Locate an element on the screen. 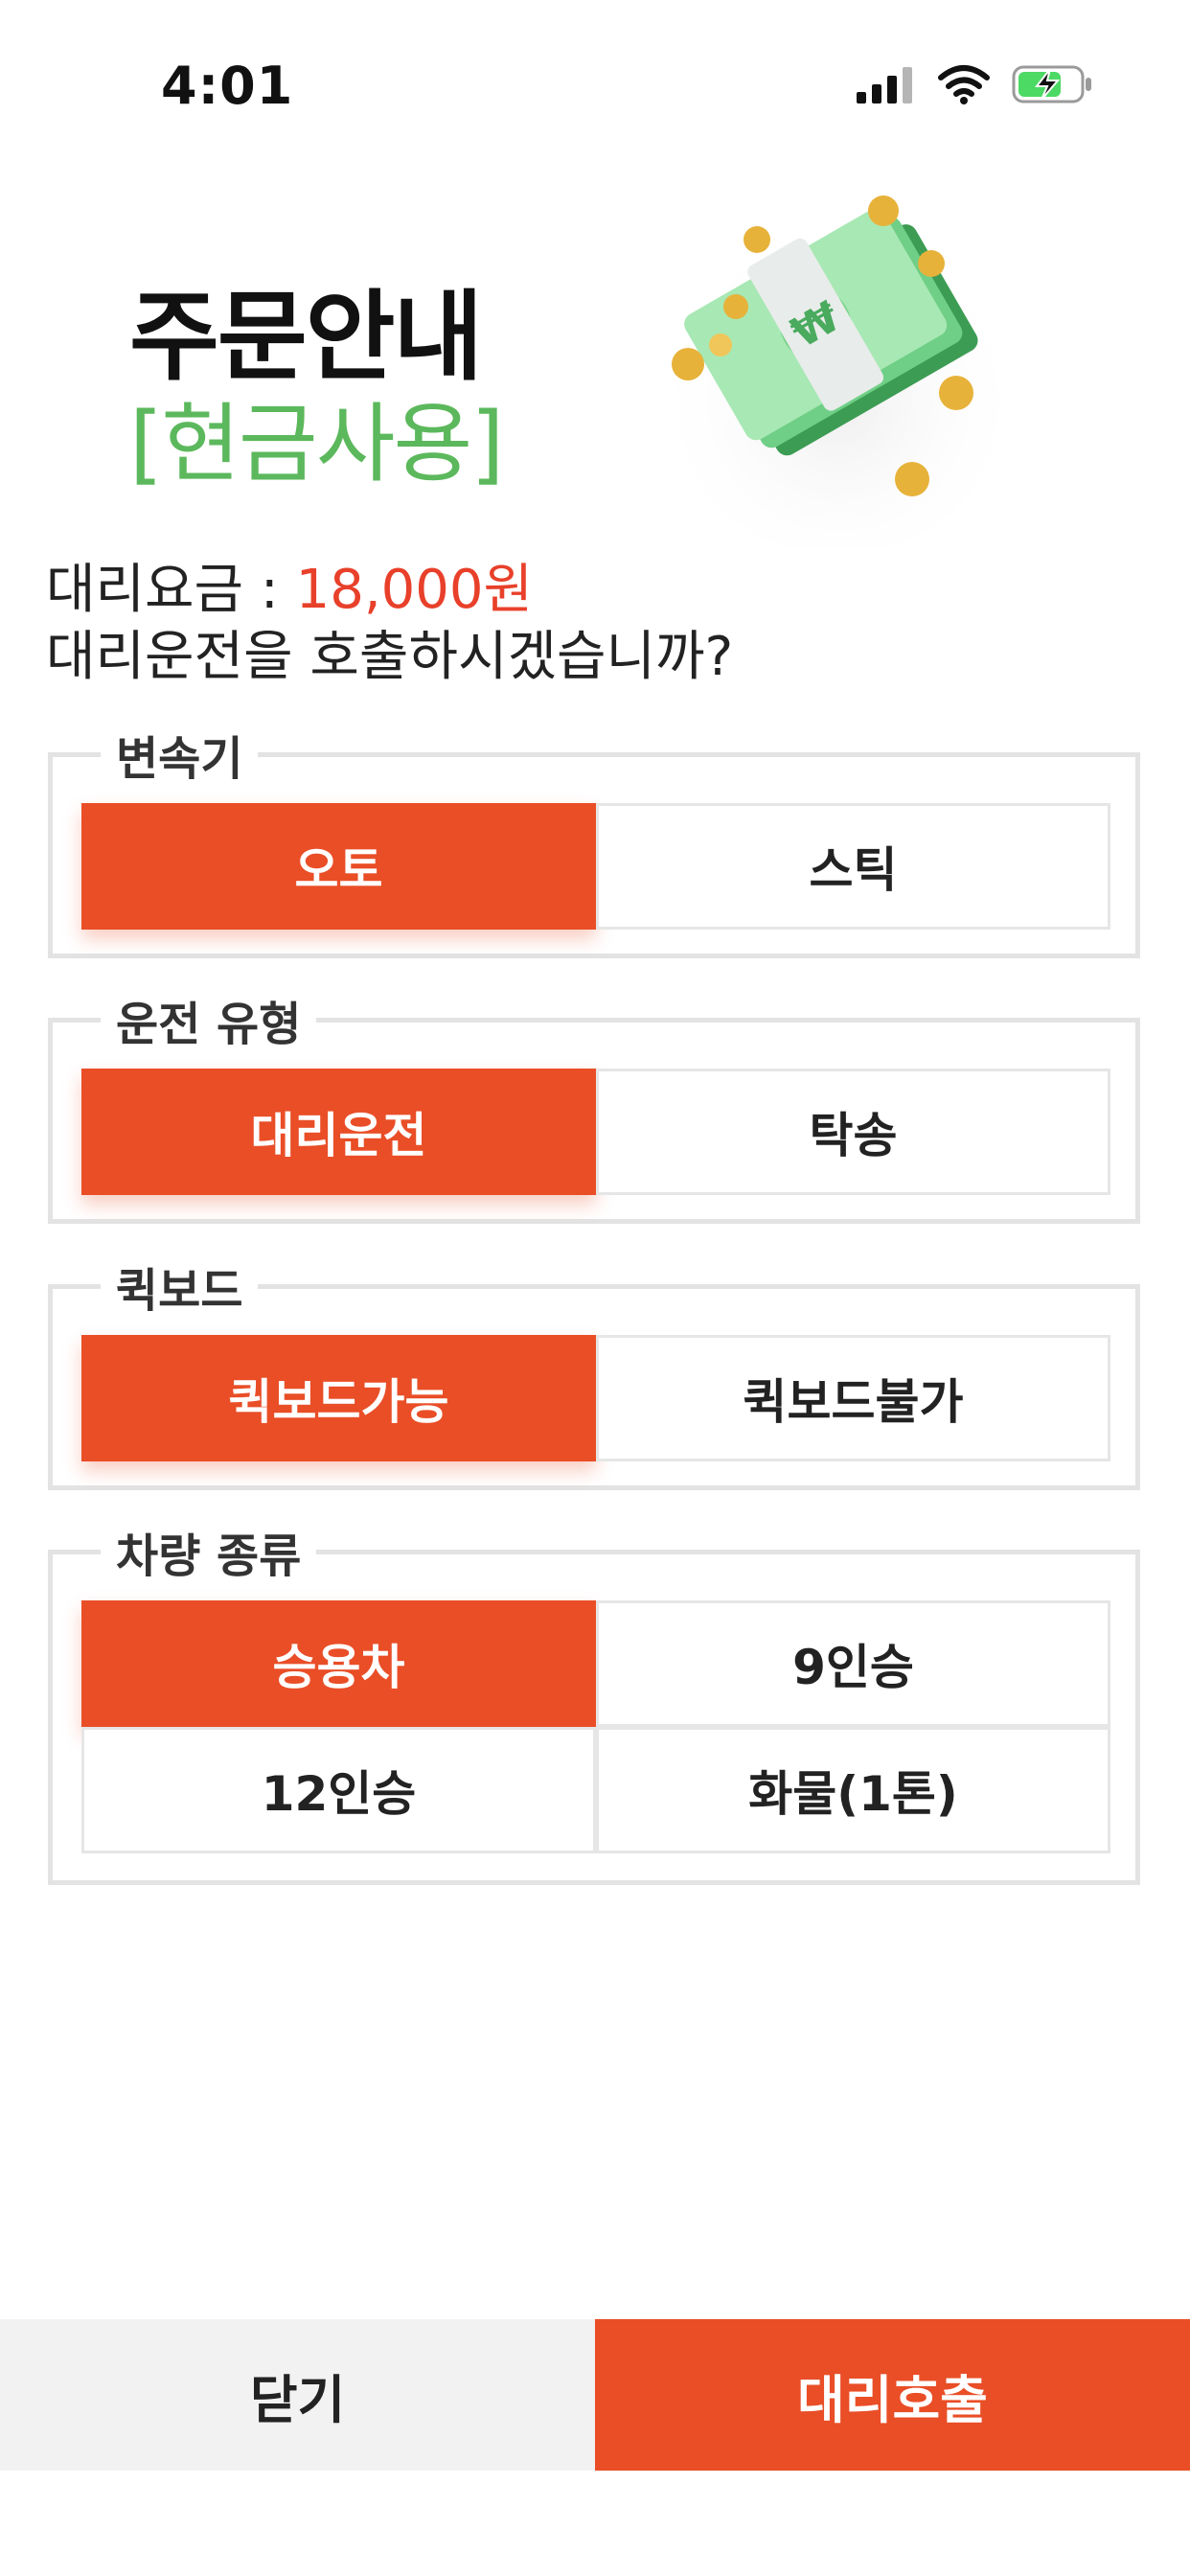 The image size is (1190, 2576). vehicle-truck-option: 화물(1톤) is located at coordinates (853, 1790).